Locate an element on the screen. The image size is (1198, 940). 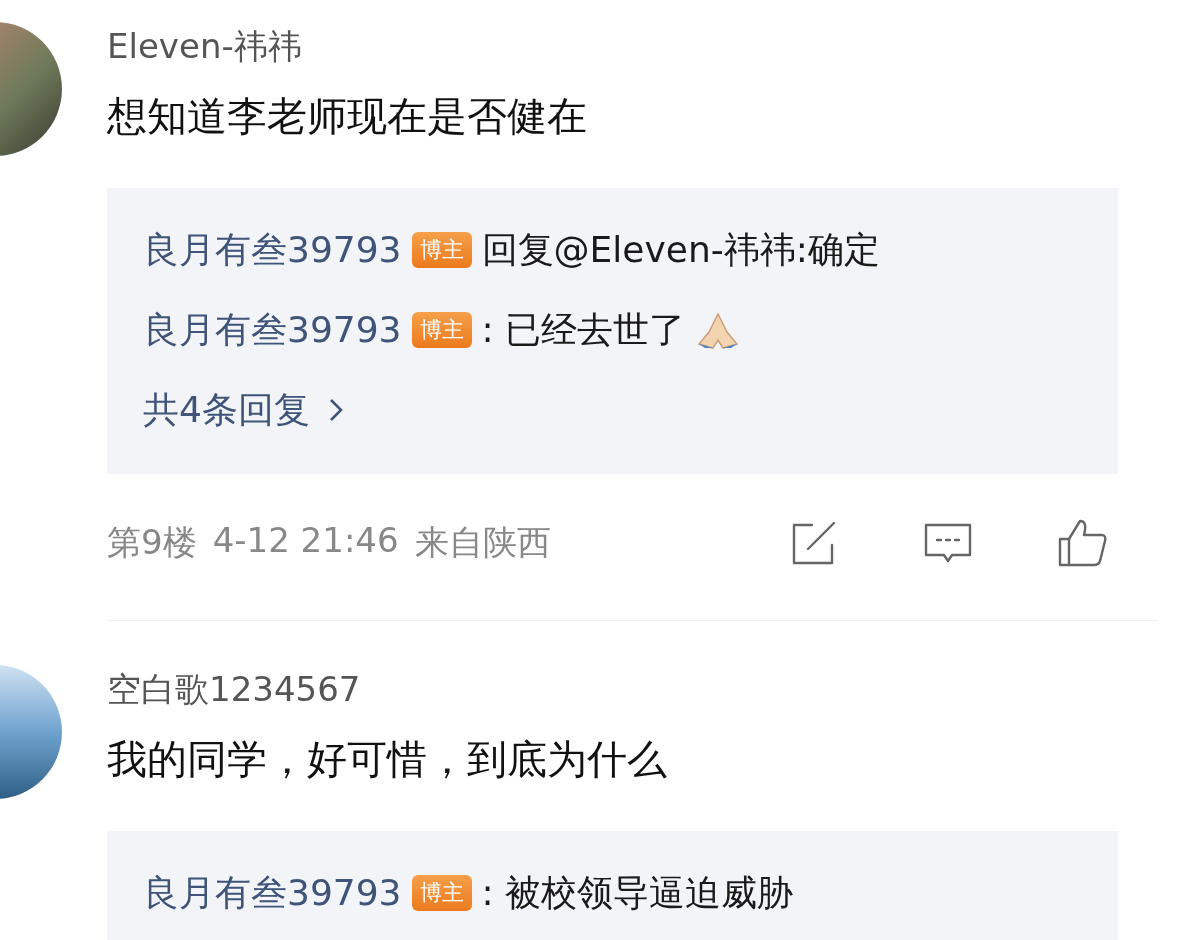
like-icon is located at coordinates (1082, 543).